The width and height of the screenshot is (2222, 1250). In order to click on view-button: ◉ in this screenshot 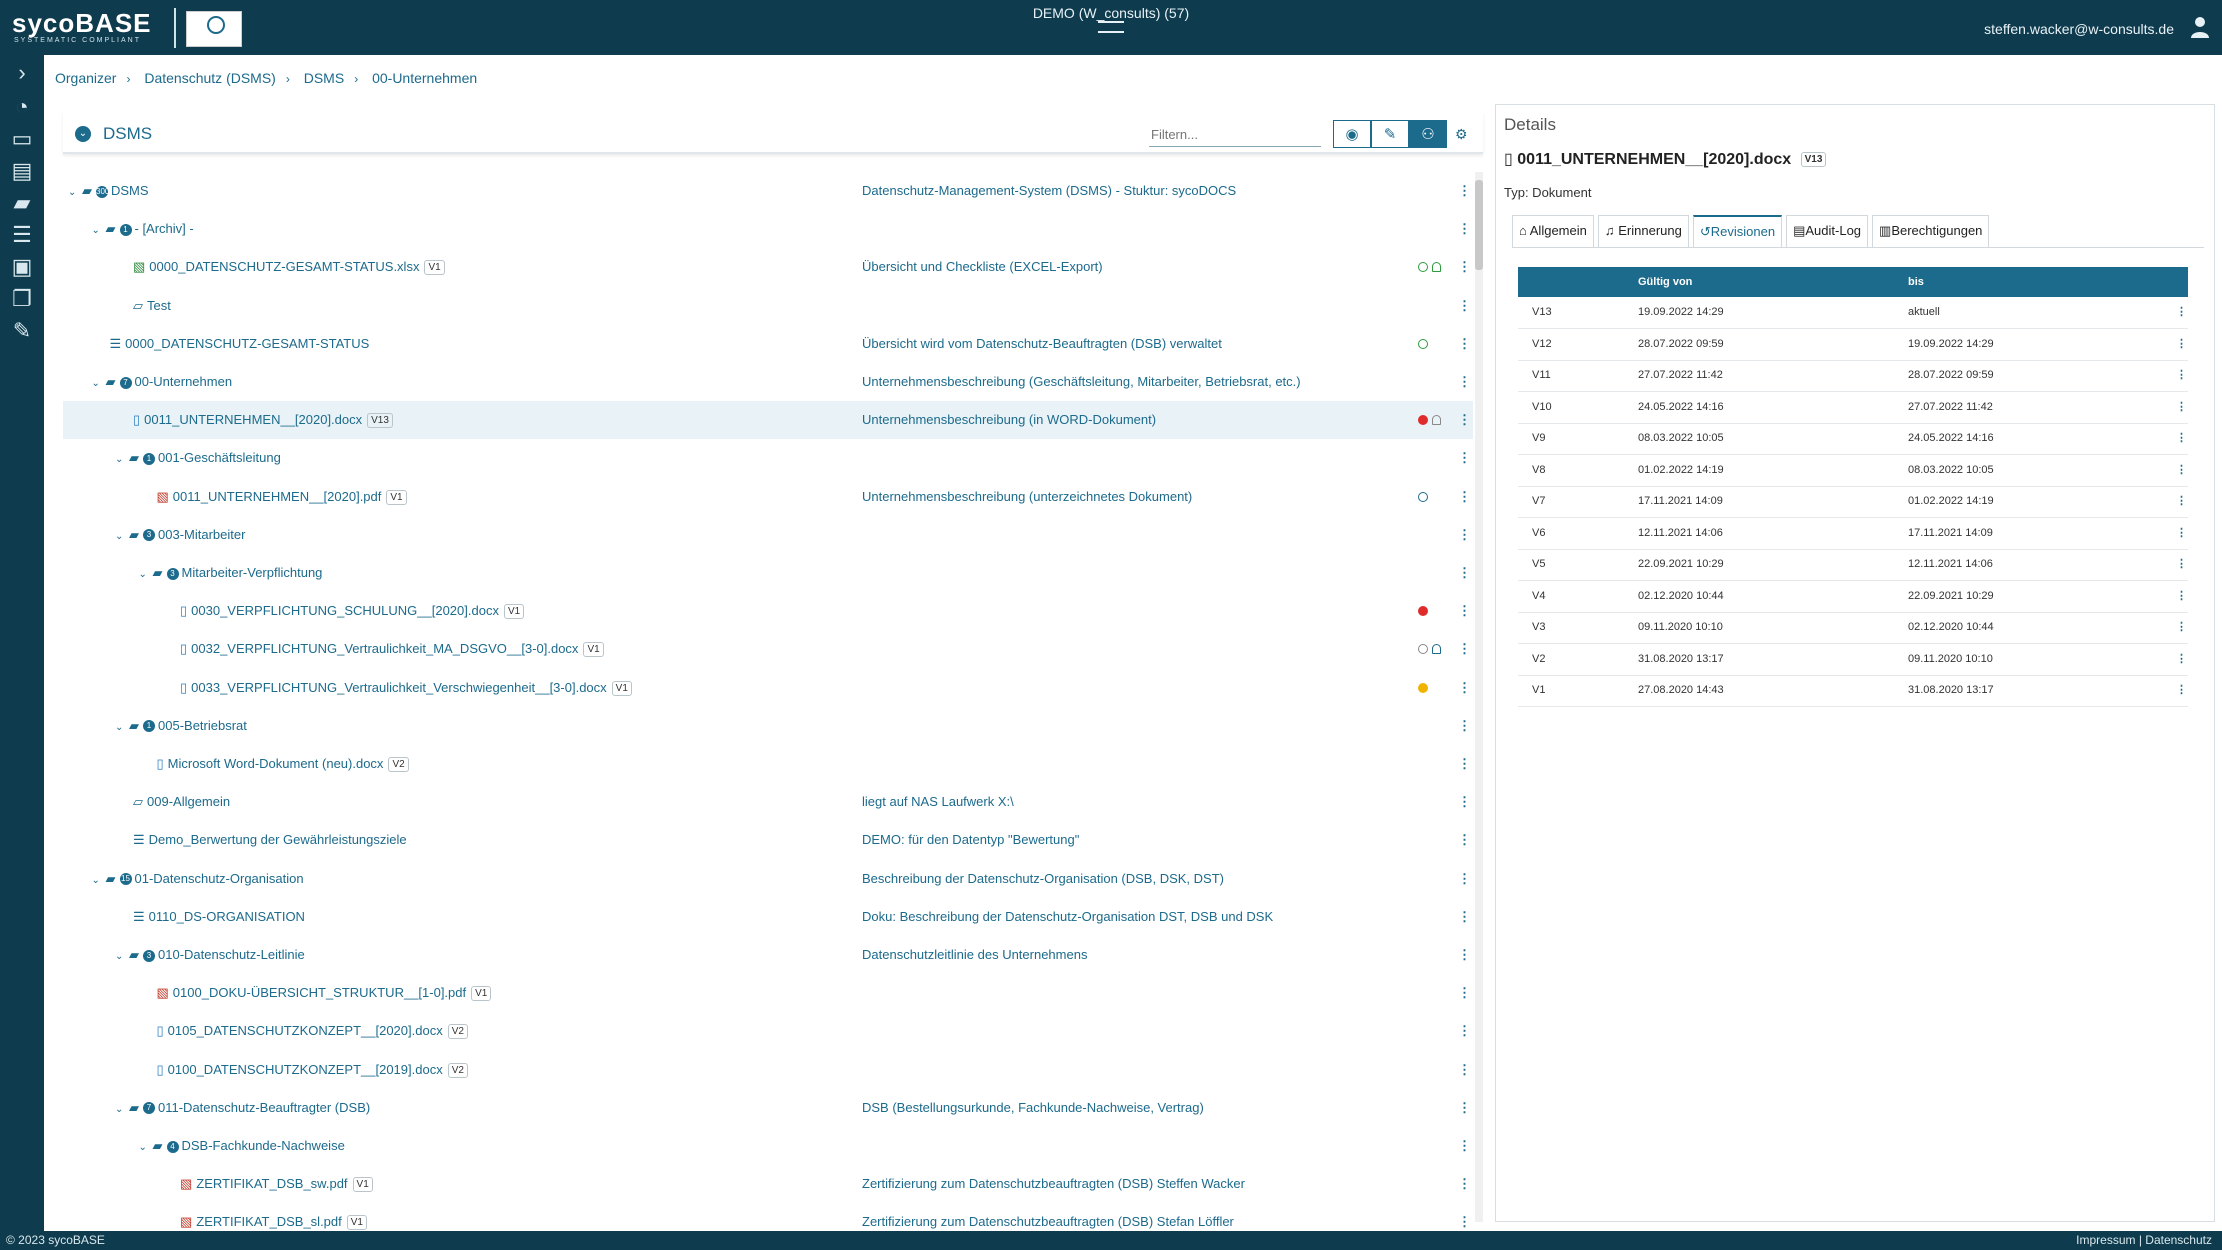, I will do `click(1352, 134)`.